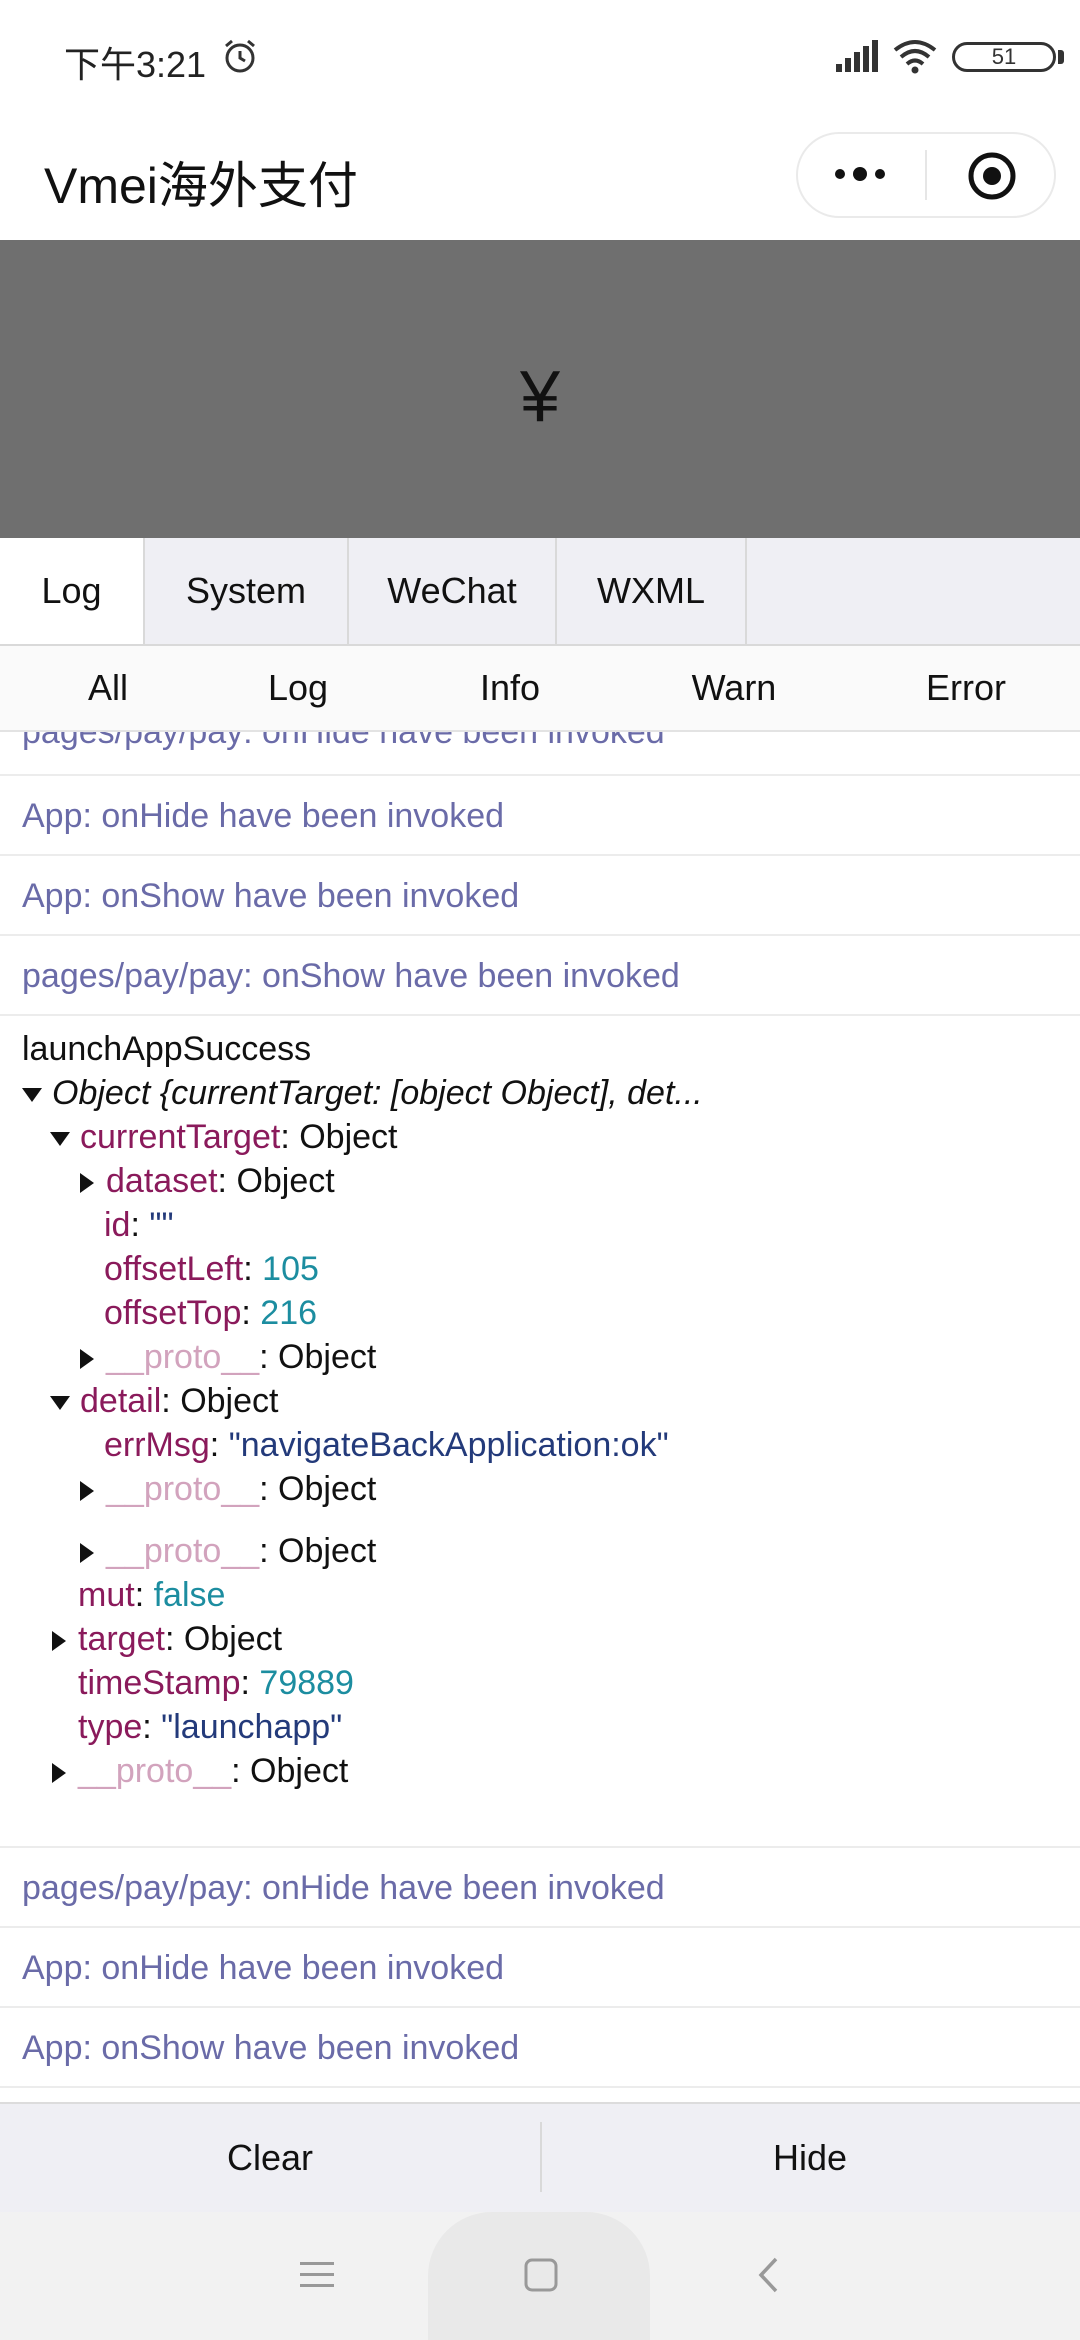 Image resolution: width=1080 pixels, height=2340 pixels. Describe the element at coordinates (139, 1225) in the screenshot. I see `tree-node-id: id: ""` at that location.